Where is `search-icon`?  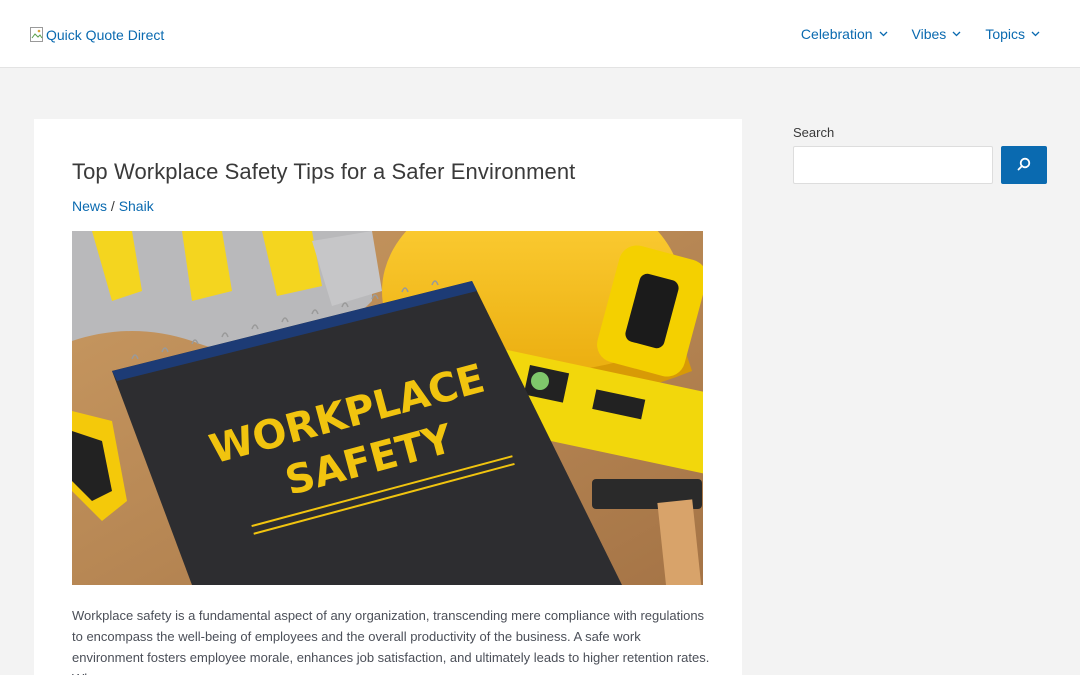 search-icon is located at coordinates (1024, 165).